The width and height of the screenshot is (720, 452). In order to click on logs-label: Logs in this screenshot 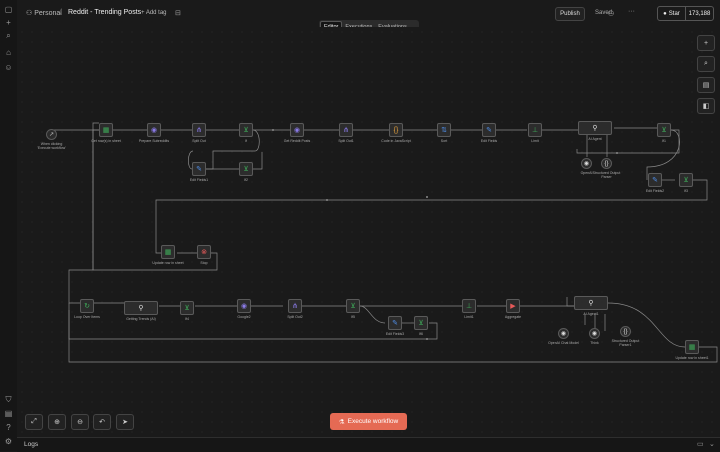, I will do `click(31, 444)`.